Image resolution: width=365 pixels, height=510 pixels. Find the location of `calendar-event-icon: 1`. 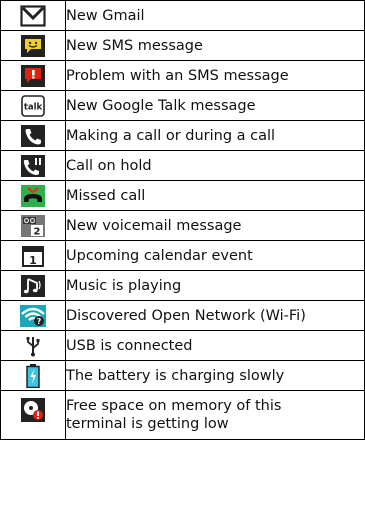

calendar-event-icon: 1 is located at coordinates (33, 256).